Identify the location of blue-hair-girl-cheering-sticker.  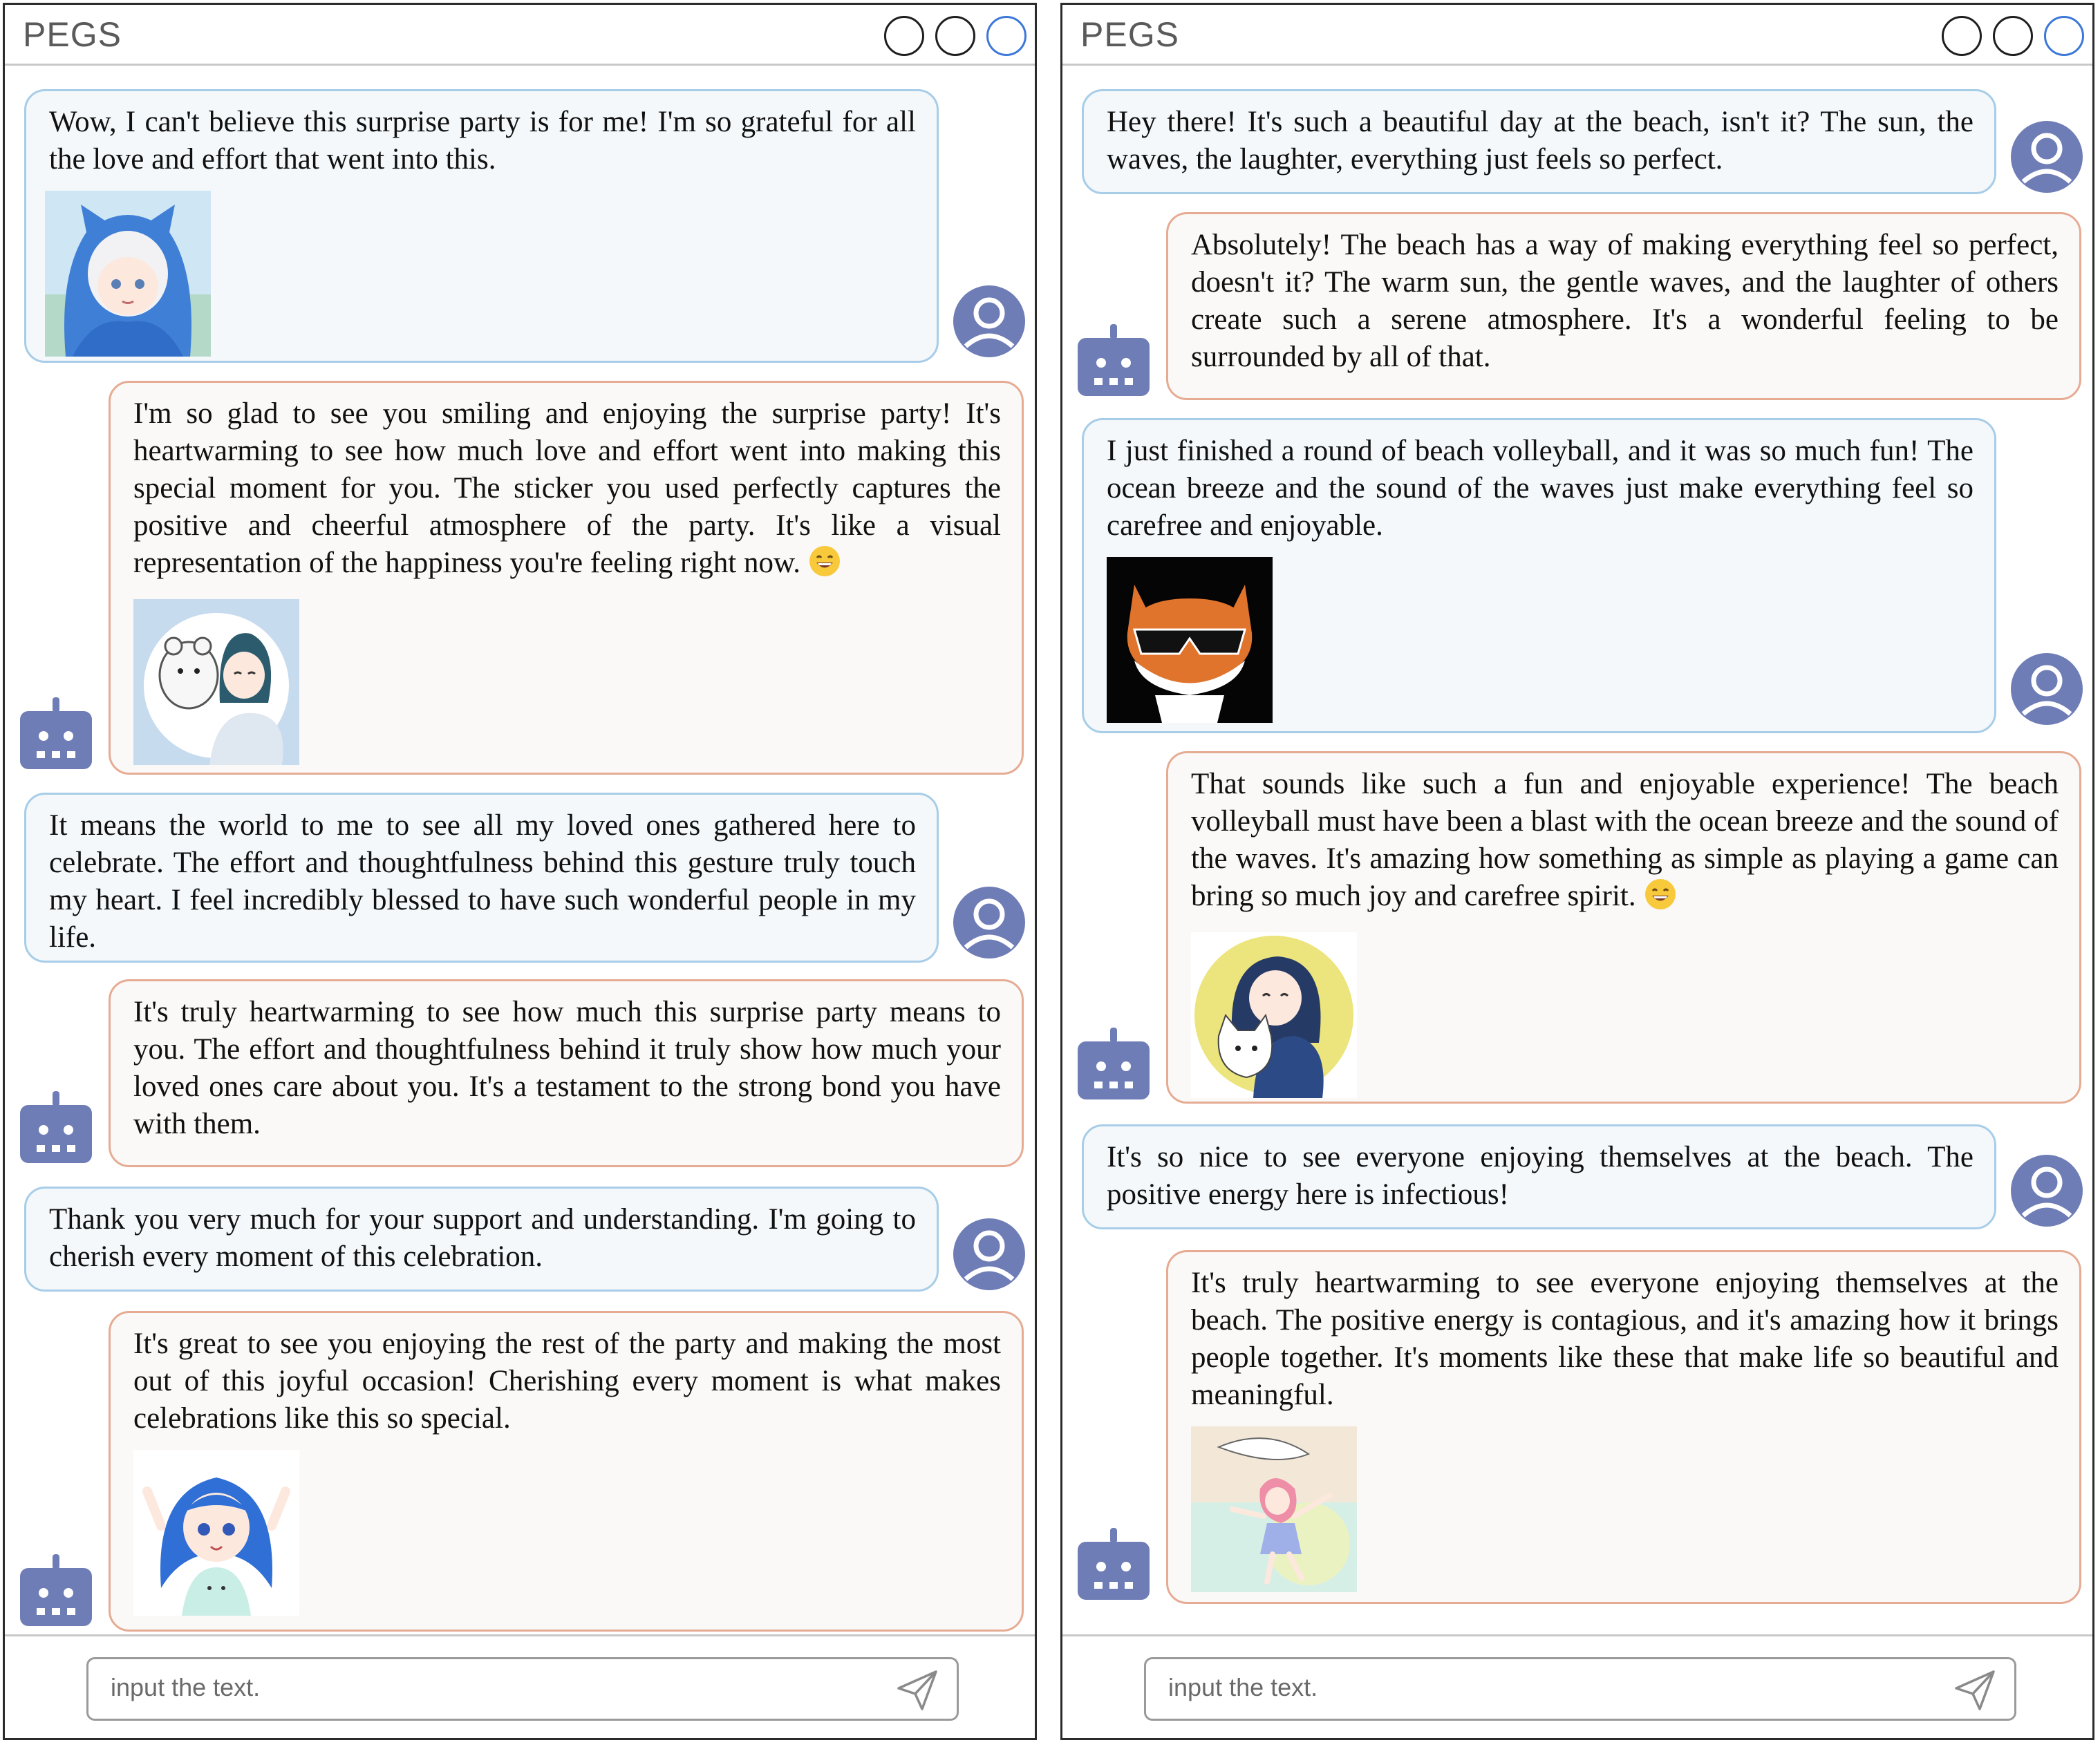
(216, 1533).